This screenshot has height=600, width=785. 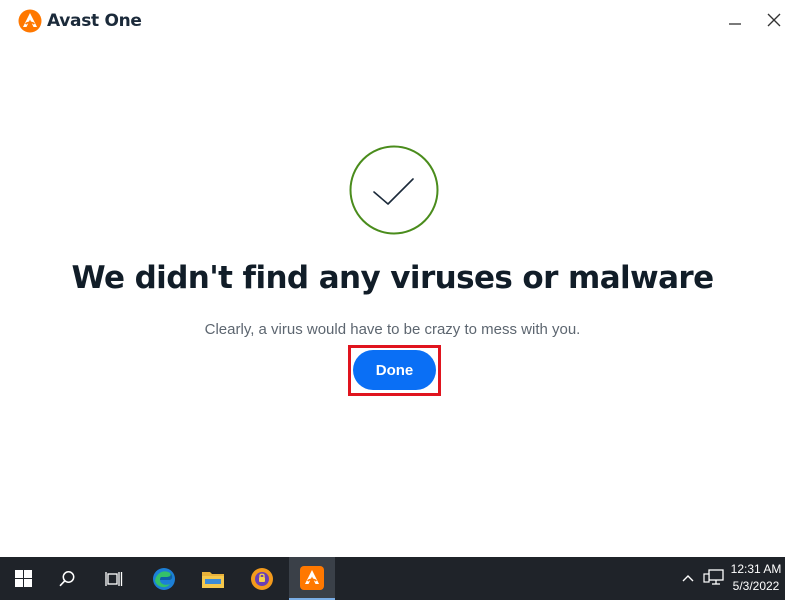 I want to click on result-headline: We didn't find any viruses or malware, so click(x=392, y=278).